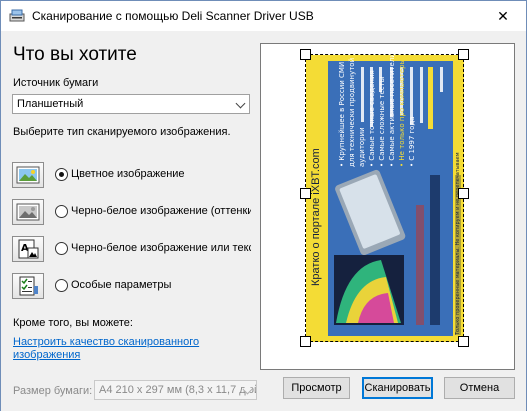 This screenshot has width=527, height=411. What do you see at coordinates (342, 114) in the screenshot?
I see `scan-bullet-line: • Крупнейшее в России СМИ` at bounding box center [342, 114].